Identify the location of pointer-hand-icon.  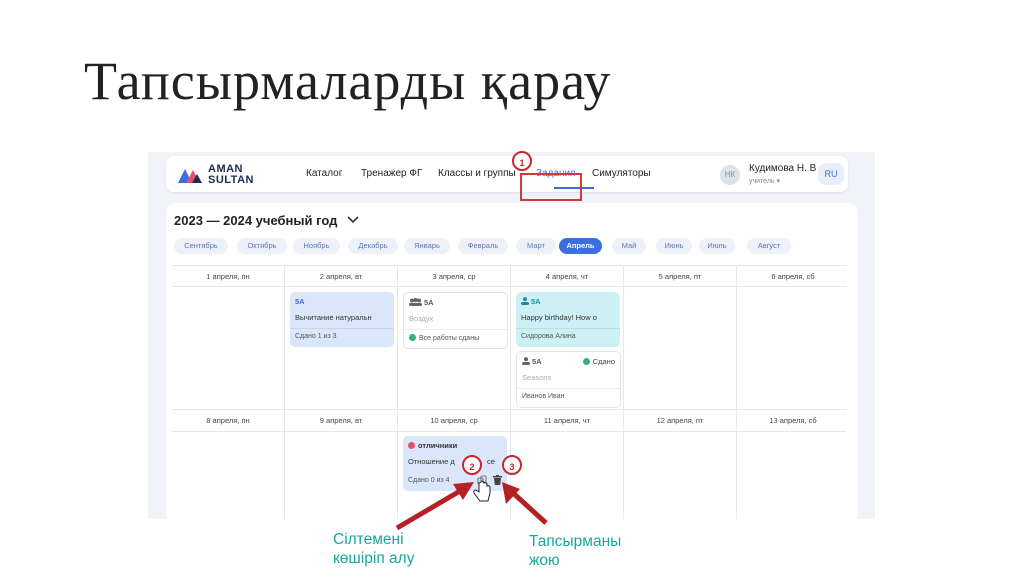
(482, 491).